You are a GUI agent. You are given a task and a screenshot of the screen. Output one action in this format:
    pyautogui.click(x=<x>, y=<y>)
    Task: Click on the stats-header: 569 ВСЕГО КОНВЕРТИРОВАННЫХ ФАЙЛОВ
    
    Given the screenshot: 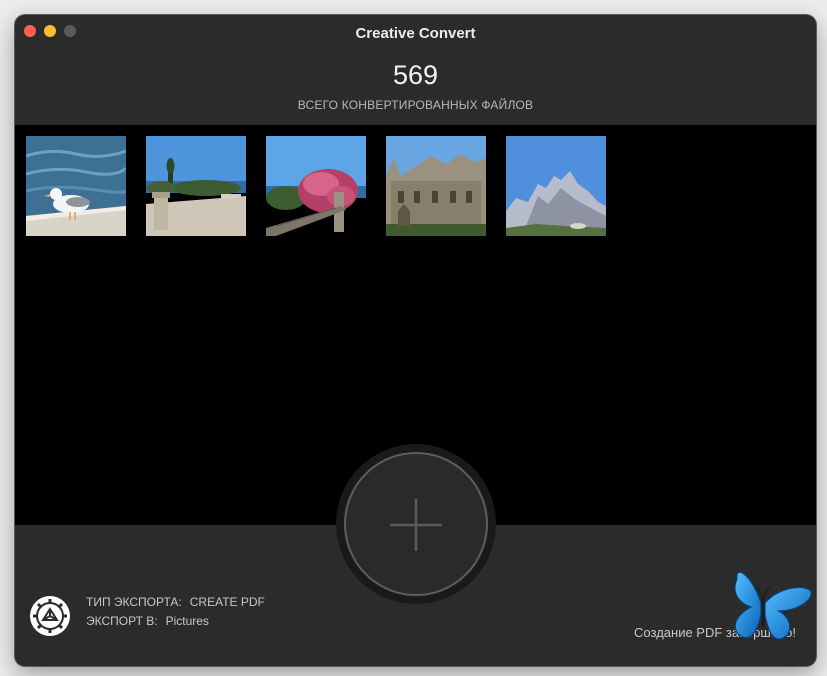 What is the action you would take?
    pyautogui.click(x=415, y=88)
    